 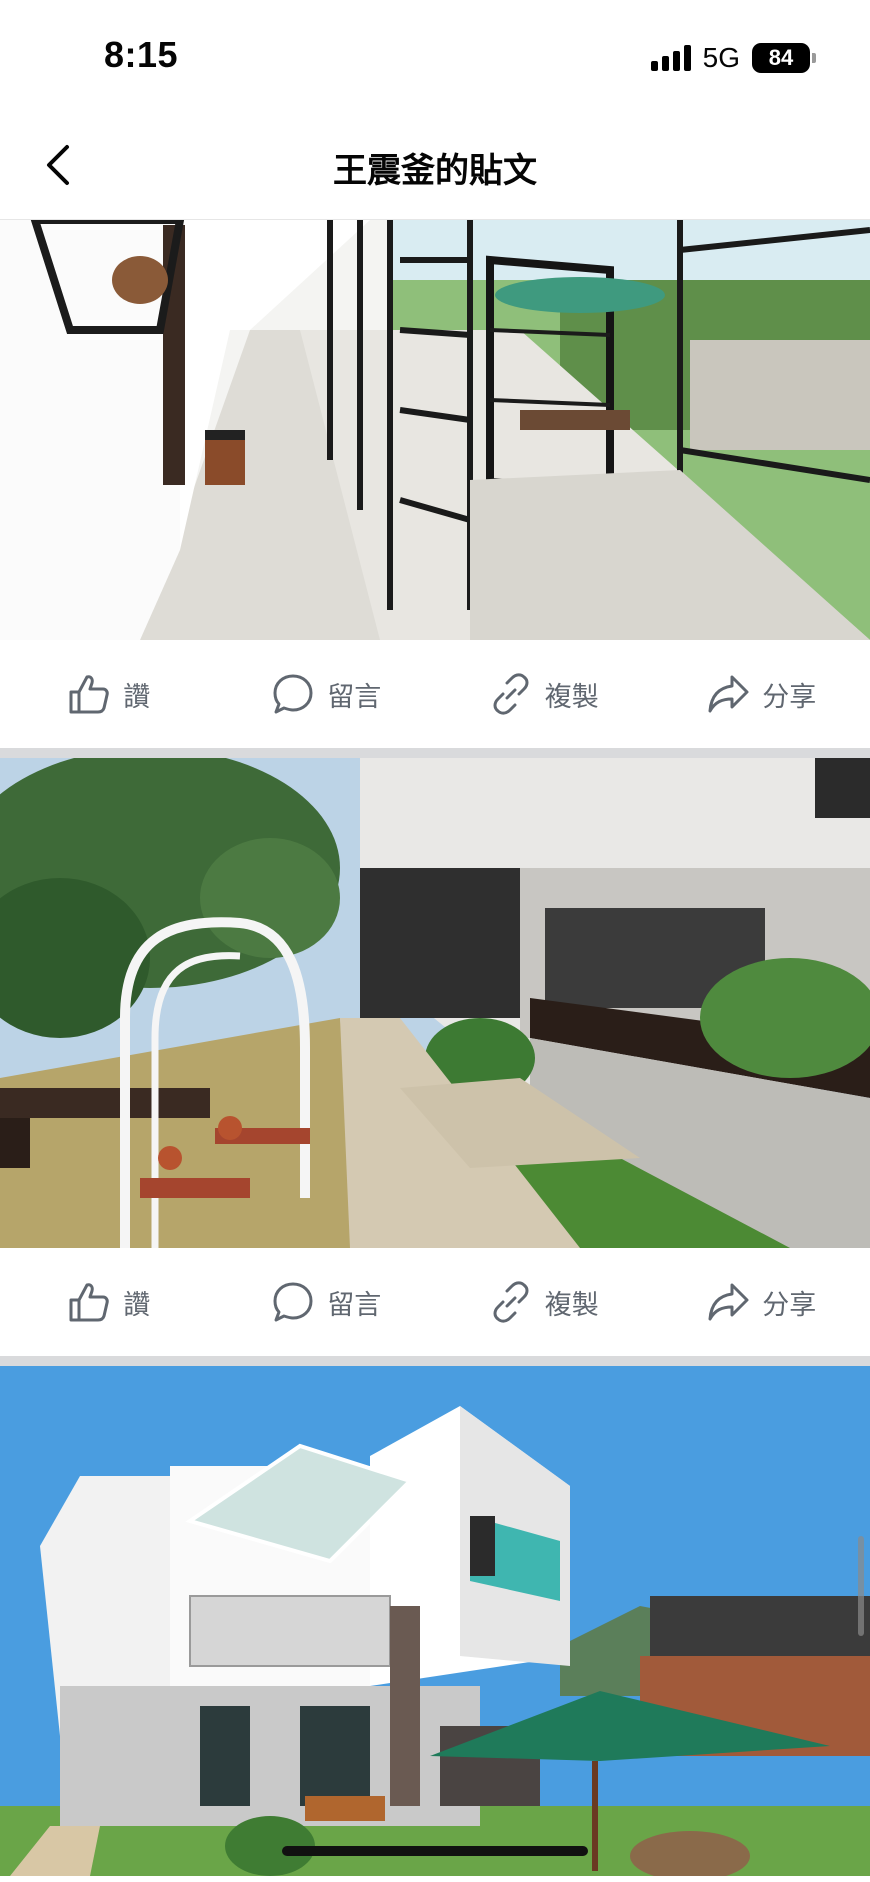 I want to click on network-type: 5G, so click(x=721, y=57).